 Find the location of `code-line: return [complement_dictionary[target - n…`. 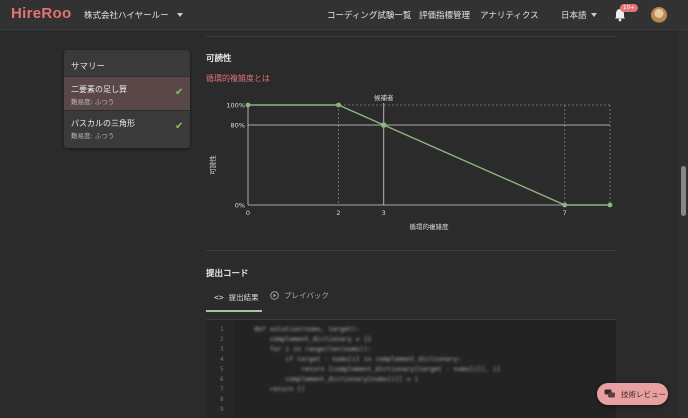

code-line: return [complement_dictionary[target - n… is located at coordinates (377, 369).